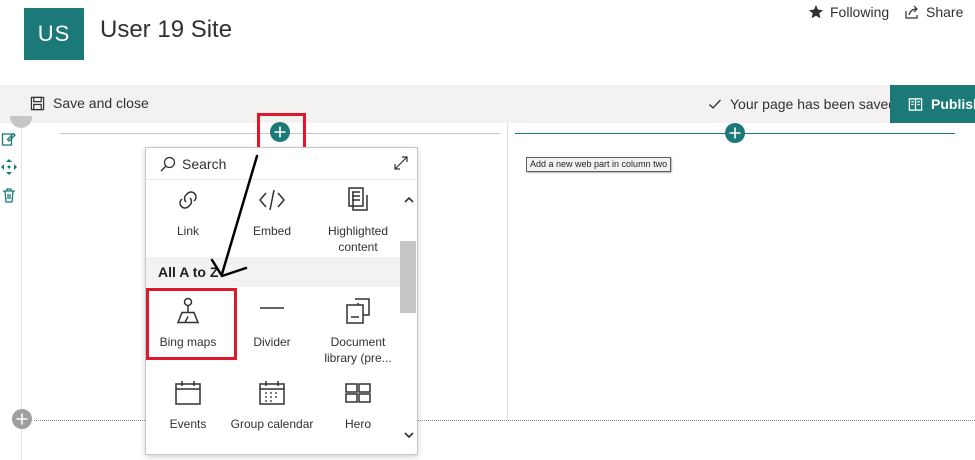 This screenshot has width=975, height=460. I want to click on search-icon, so click(168, 164).